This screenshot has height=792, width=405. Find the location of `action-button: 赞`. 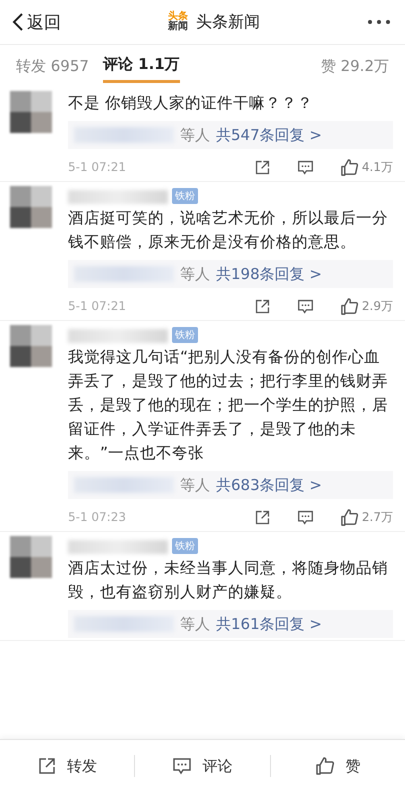

action-button: 赞 is located at coordinates (352, 766).